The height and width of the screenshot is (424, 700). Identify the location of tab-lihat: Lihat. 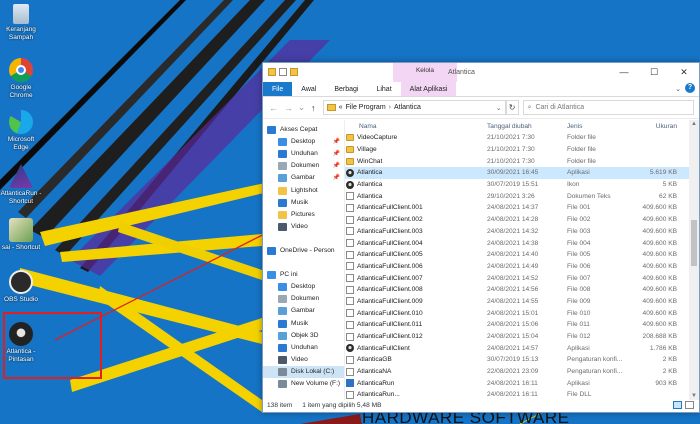
(383, 89).